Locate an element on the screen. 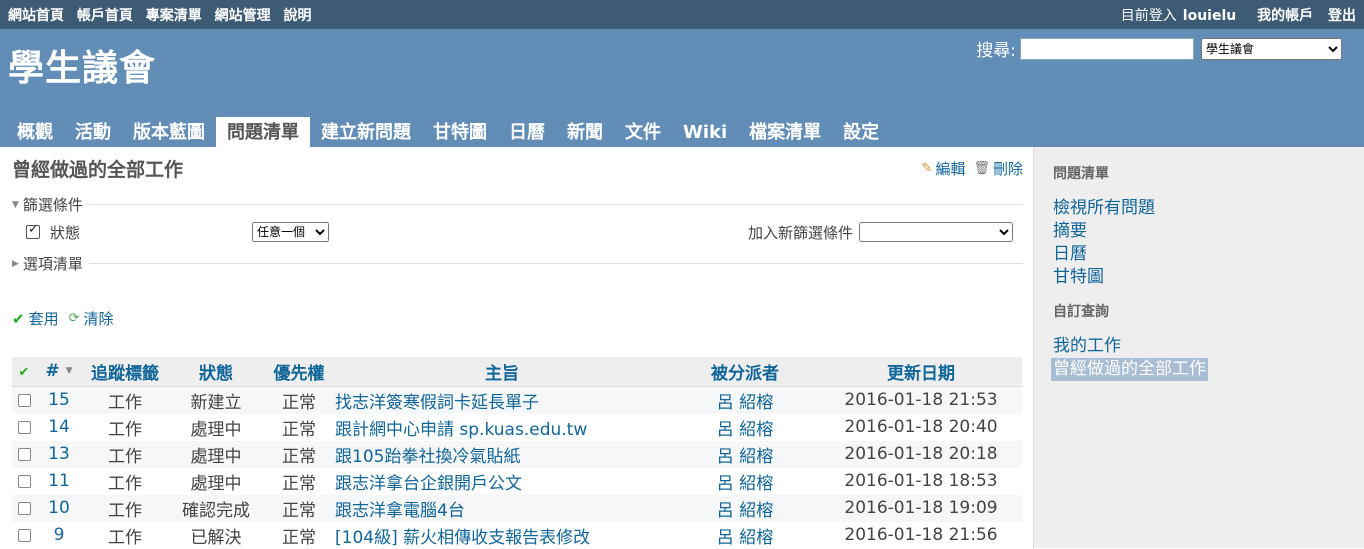 This screenshot has height=549, width=1364. filter-status-checkbox is located at coordinates (33, 230).